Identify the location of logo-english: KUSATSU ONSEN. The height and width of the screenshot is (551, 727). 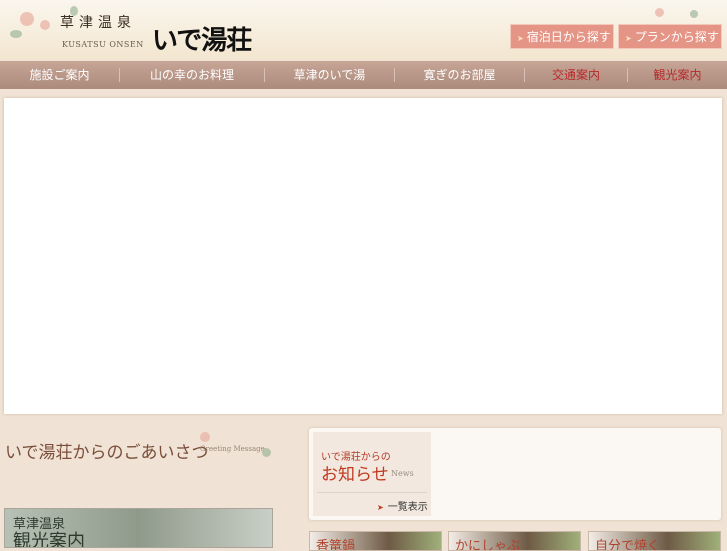
(103, 44).